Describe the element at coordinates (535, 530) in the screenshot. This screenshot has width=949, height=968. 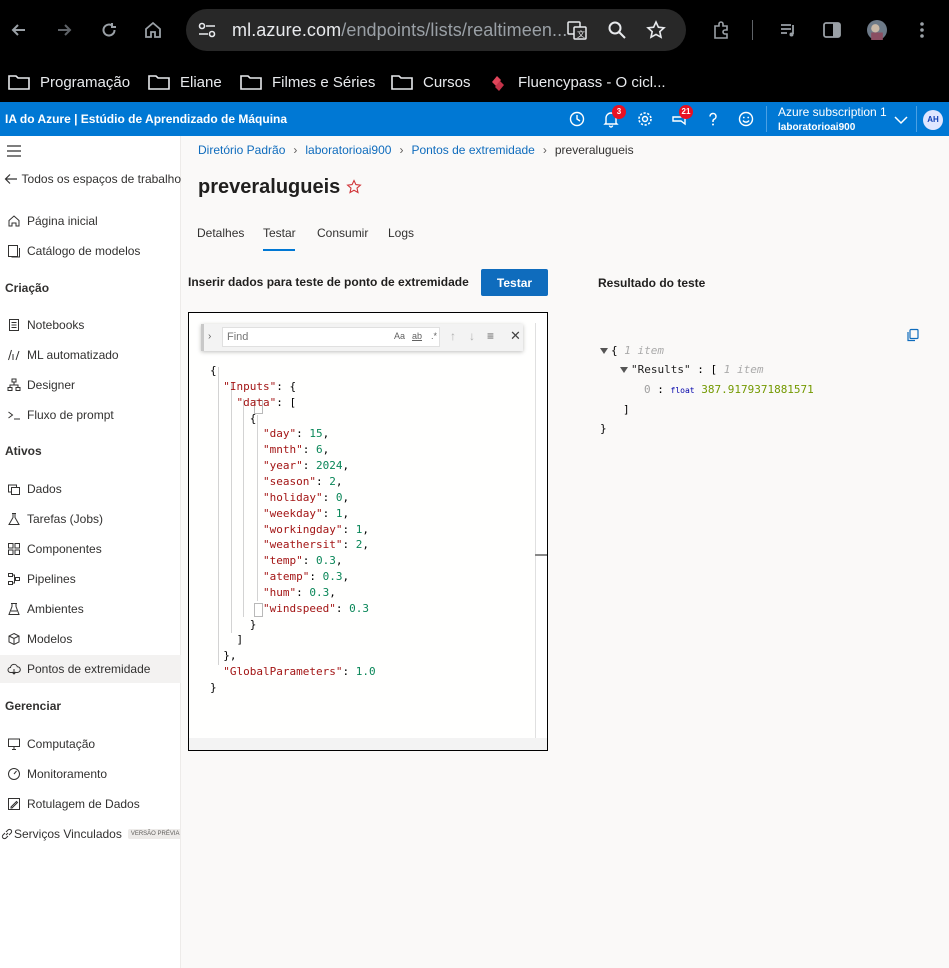
I see `editor-scrollbar` at that location.